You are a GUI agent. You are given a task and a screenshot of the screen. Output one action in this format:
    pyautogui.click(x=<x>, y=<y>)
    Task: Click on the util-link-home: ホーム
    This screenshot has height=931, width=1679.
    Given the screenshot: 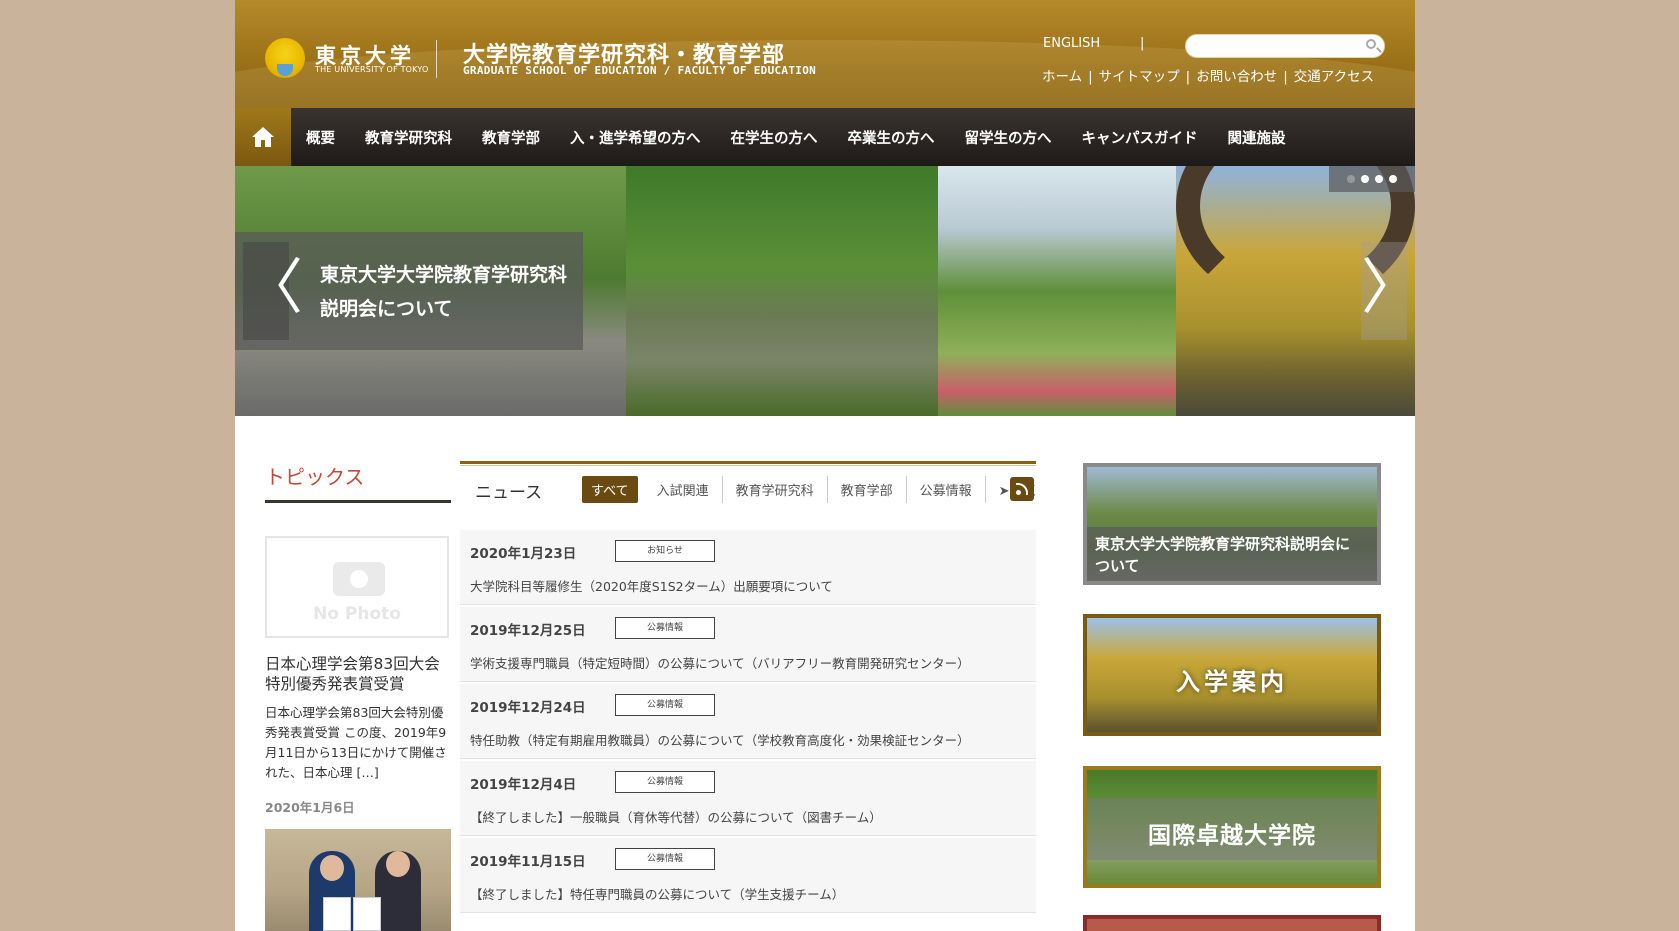 What is the action you would take?
    pyautogui.click(x=1062, y=77)
    